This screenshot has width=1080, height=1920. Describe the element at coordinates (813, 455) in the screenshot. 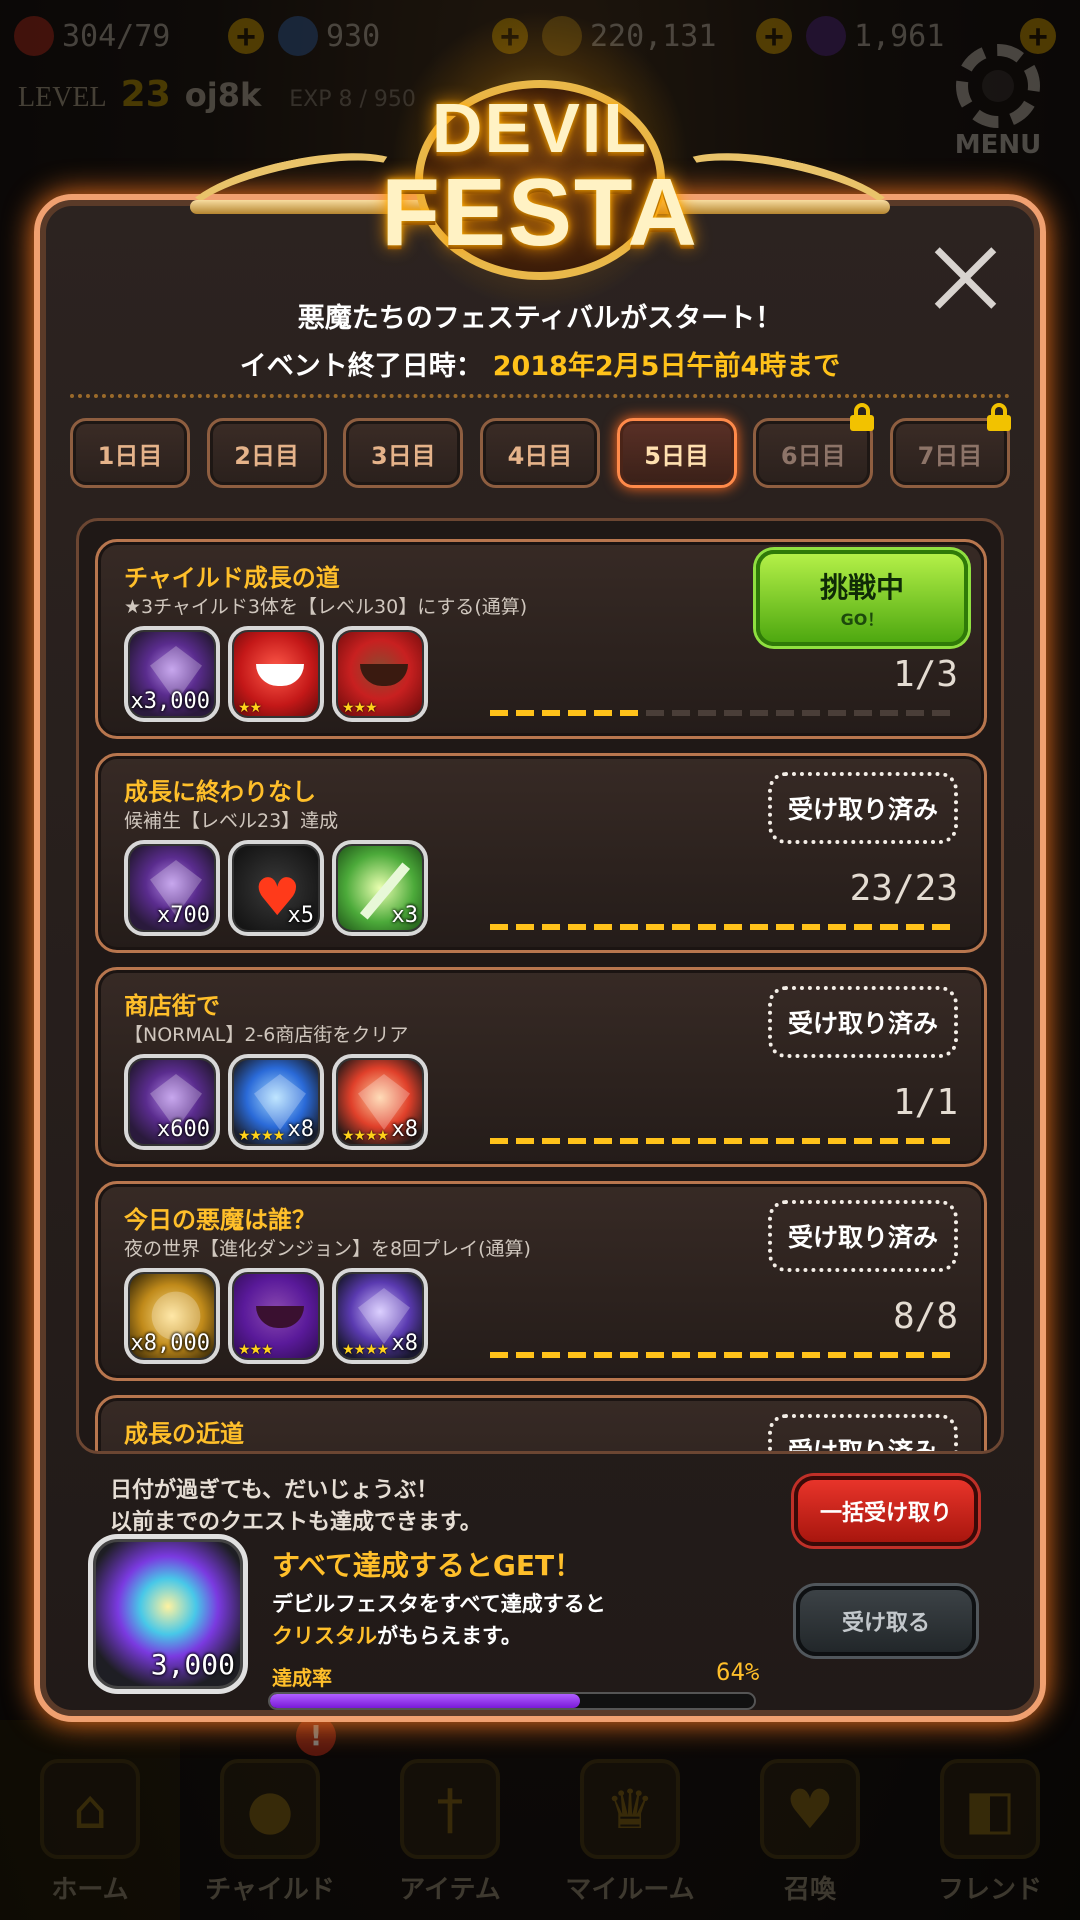

I see `tab-label: 6日目` at that location.